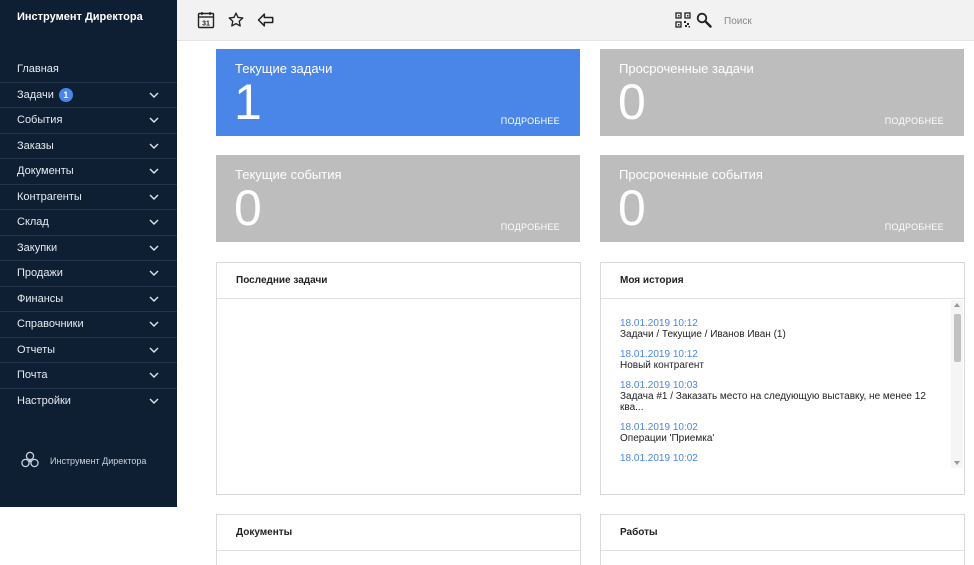 Image resolution: width=974 pixels, height=565 pixels. Describe the element at coordinates (40, 120) in the screenshot. I see `sidebar-item-label: События` at that location.